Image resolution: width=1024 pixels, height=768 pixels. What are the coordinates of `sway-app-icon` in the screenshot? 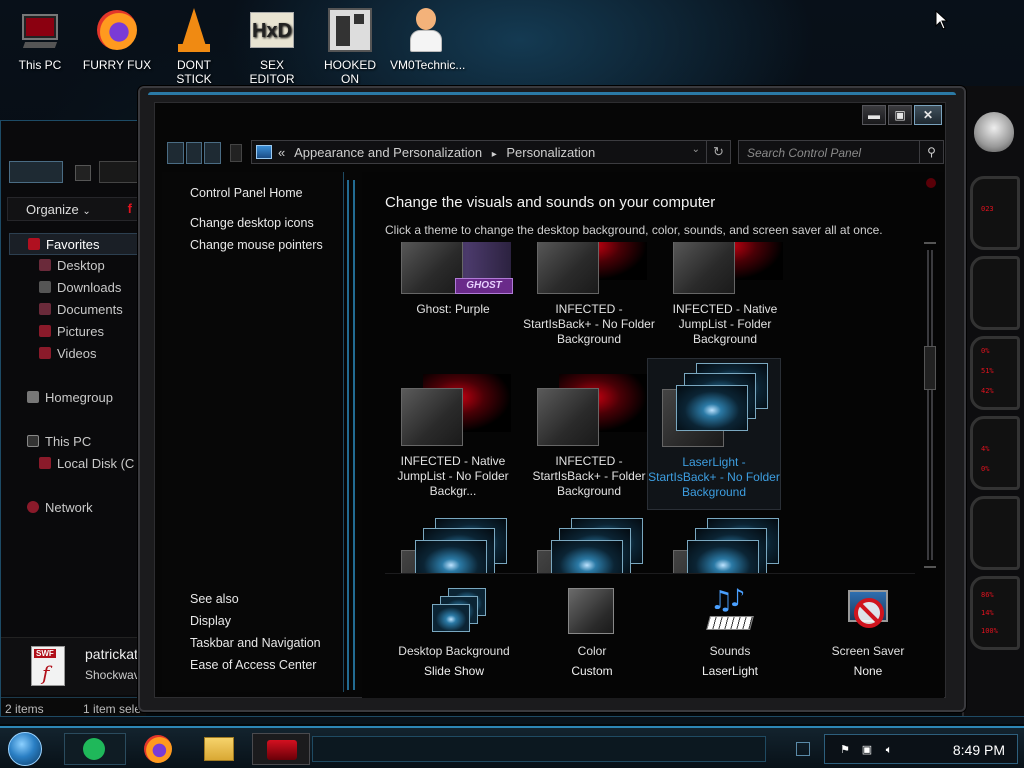 It's located at (94, 749).